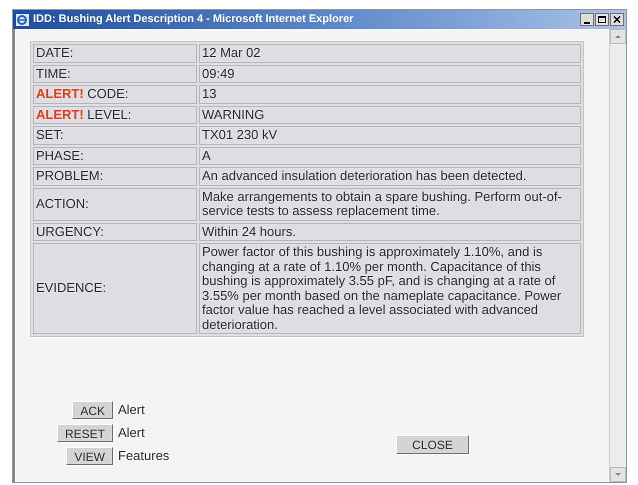  Describe the element at coordinates (115, 53) in the screenshot. I see `field-label: DATE:` at that location.